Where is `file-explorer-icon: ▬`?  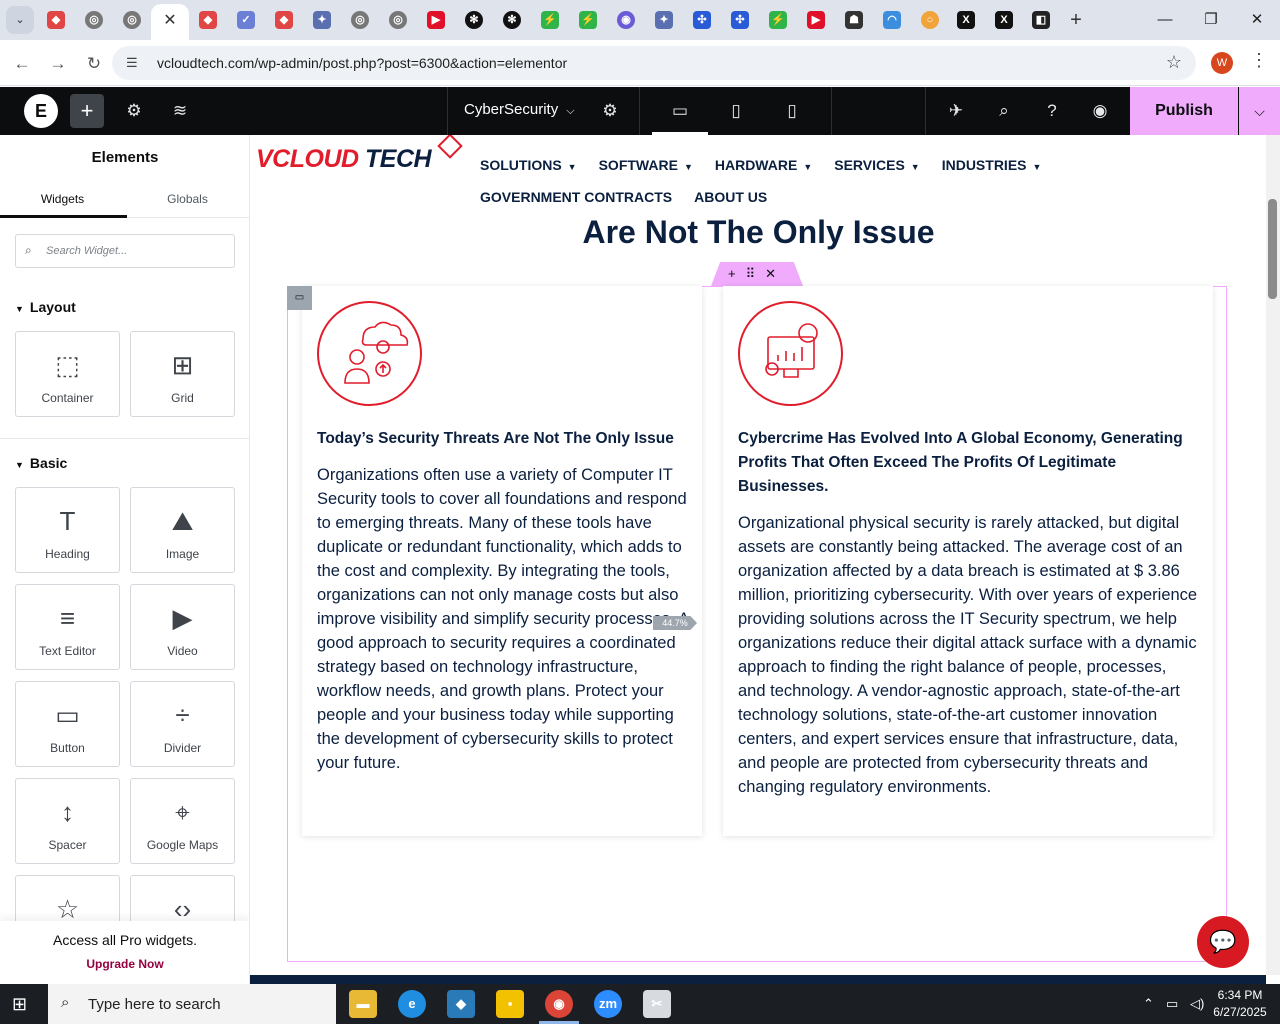 file-explorer-icon: ▬ is located at coordinates (363, 1004).